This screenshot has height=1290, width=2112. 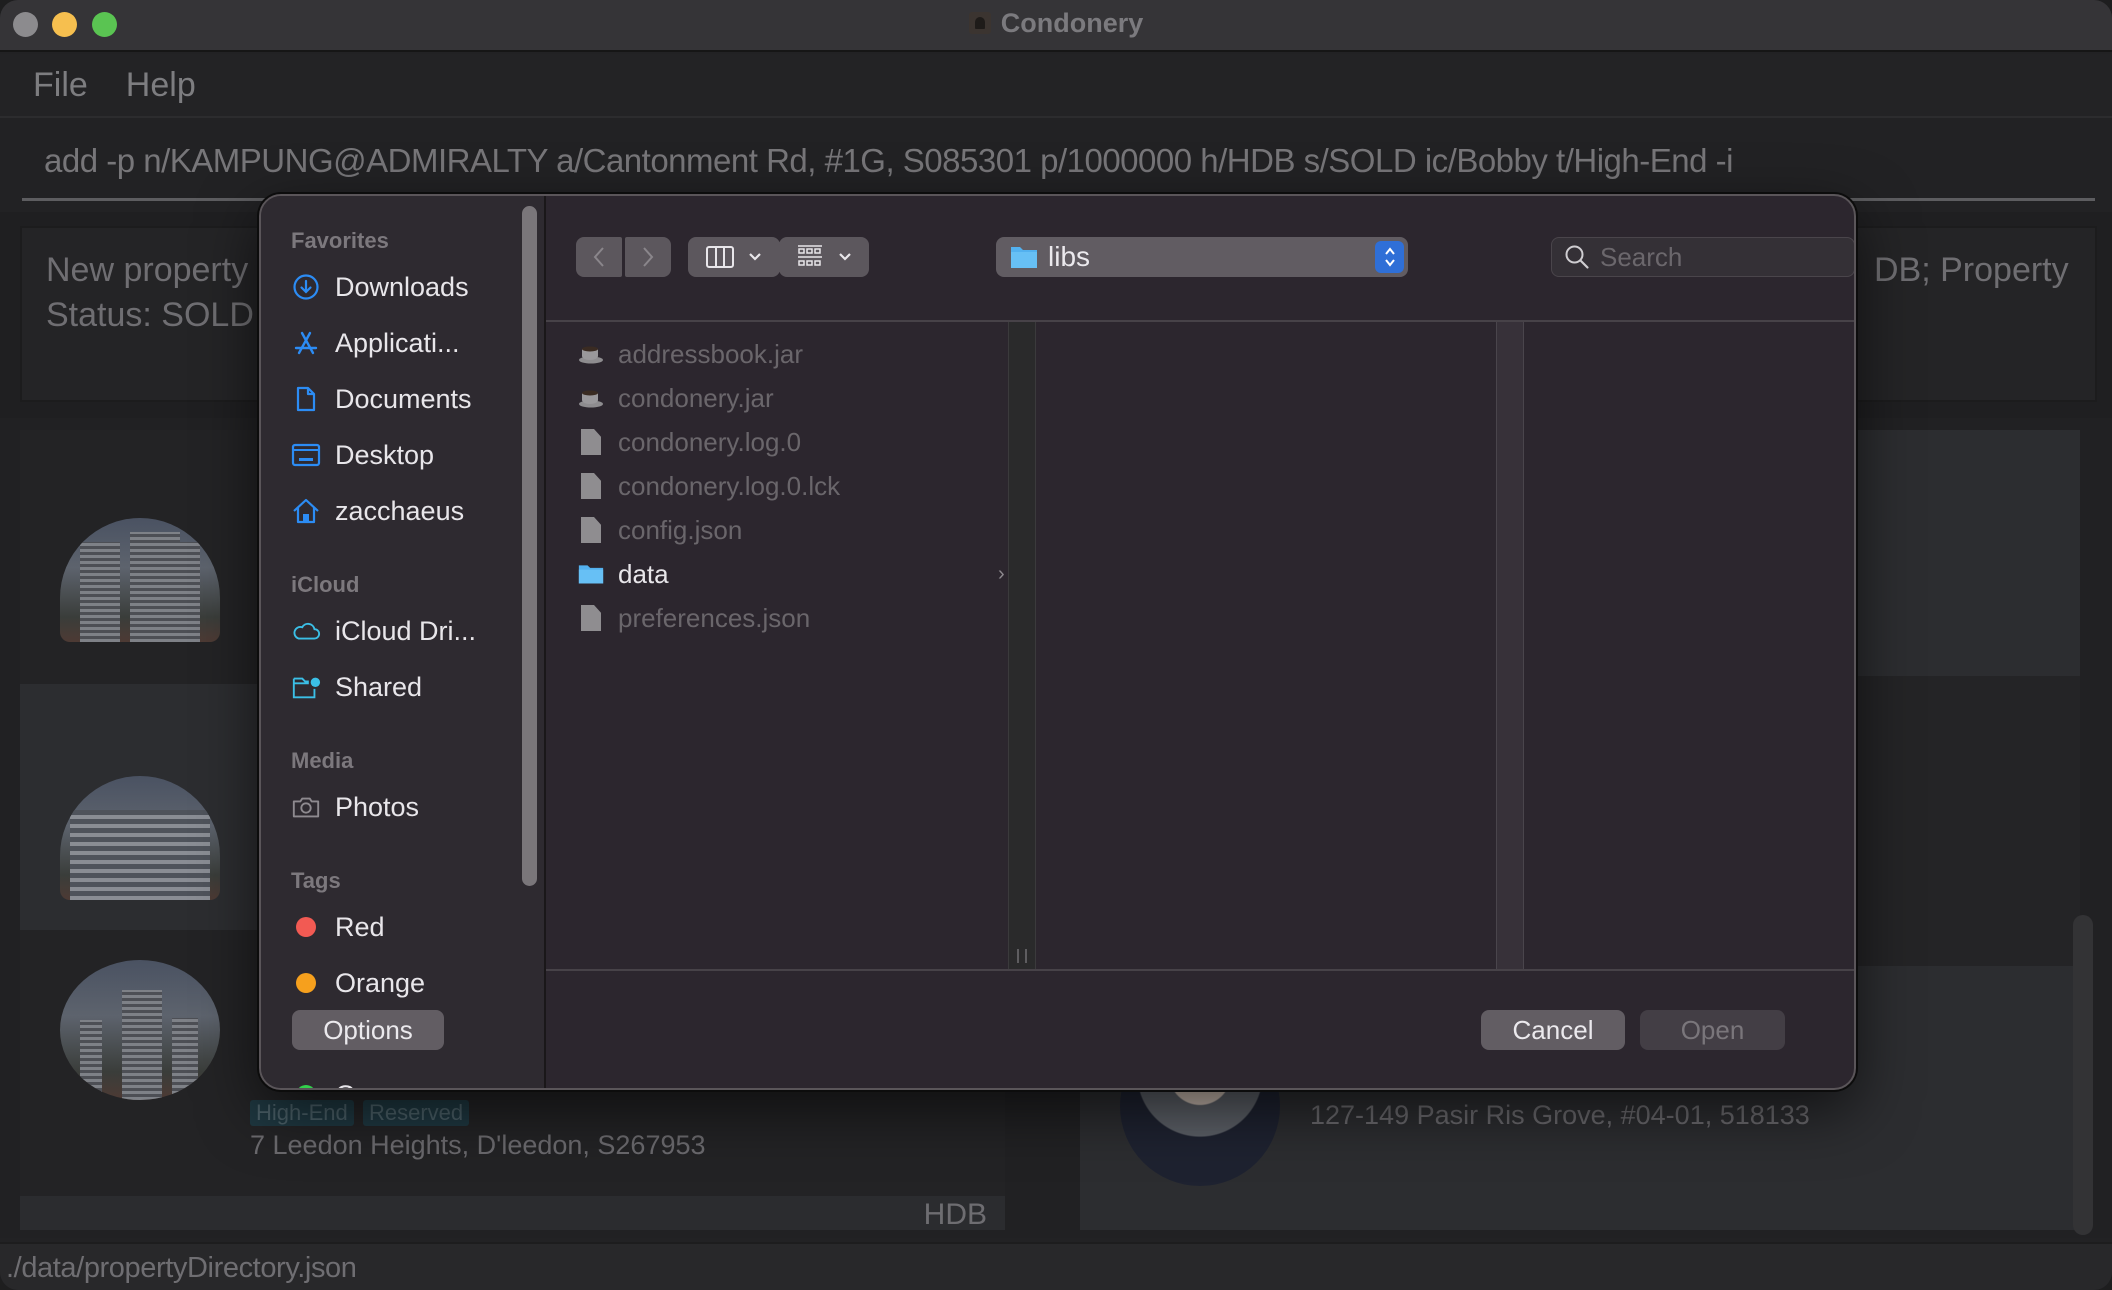 What do you see at coordinates (325, 584) in the screenshot?
I see `sidebar-heading-icloud: iCloud` at bounding box center [325, 584].